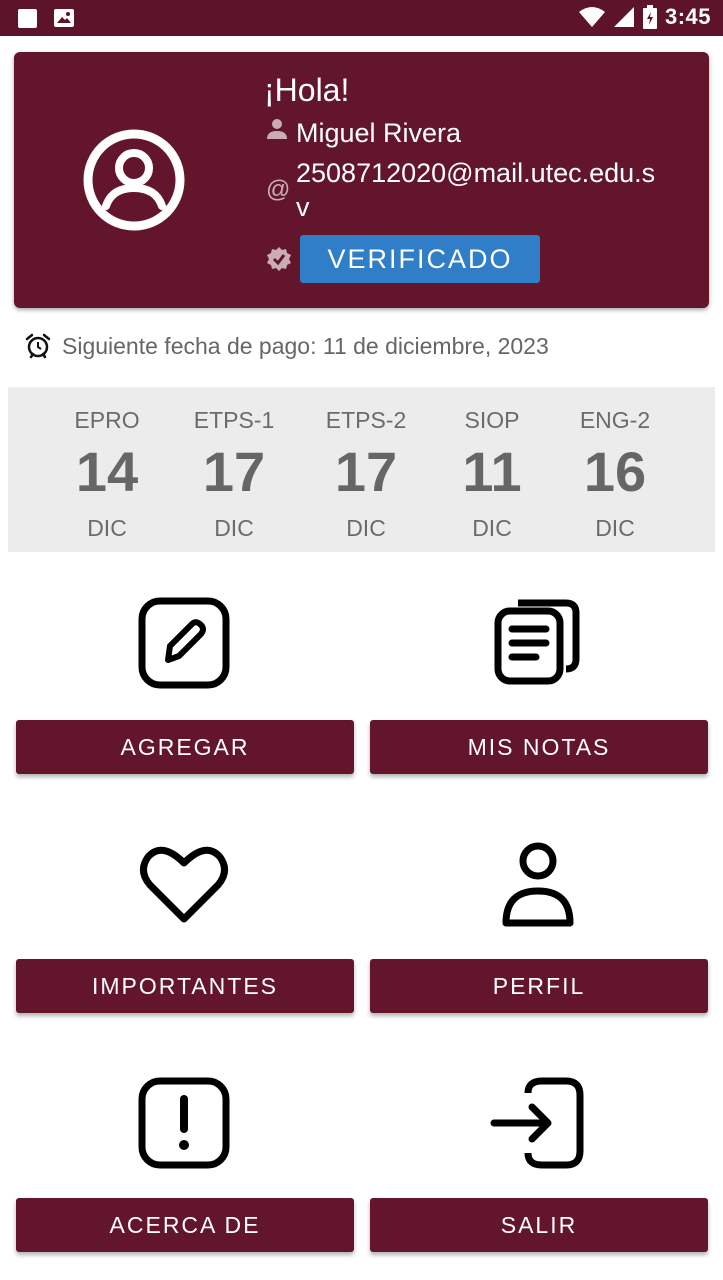  What do you see at coordinates (107, 471) in the screenshot?
I see `date-day: 14` at bounding box center [107, 471].